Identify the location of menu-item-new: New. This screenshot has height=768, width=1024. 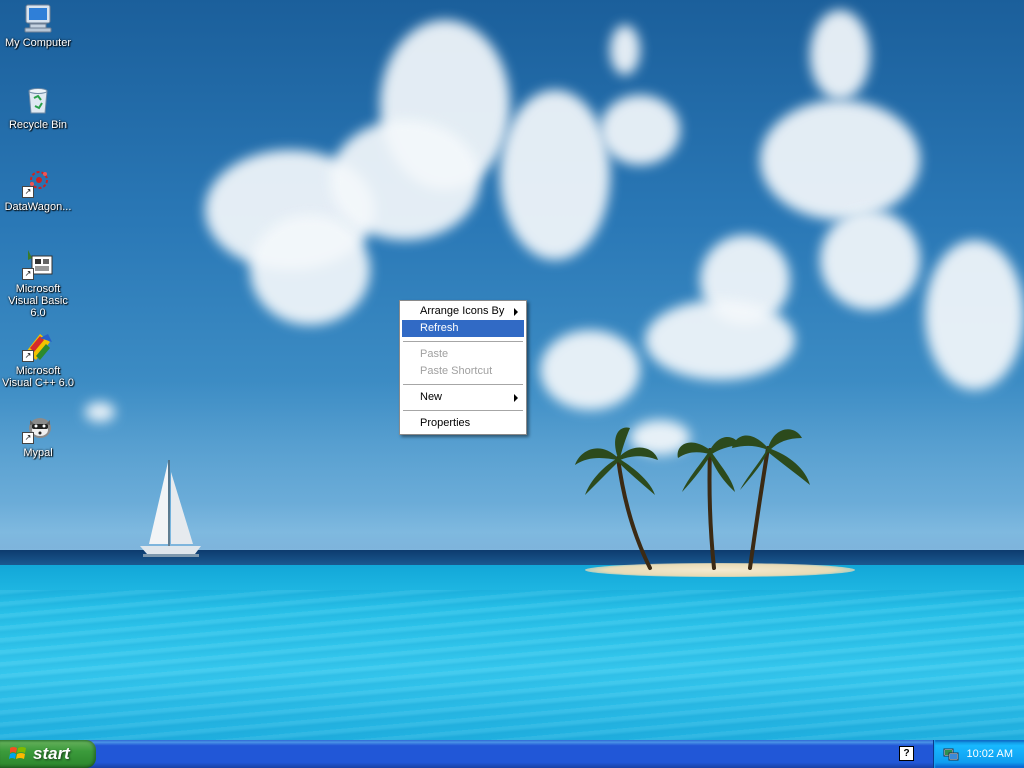
(463, 397).